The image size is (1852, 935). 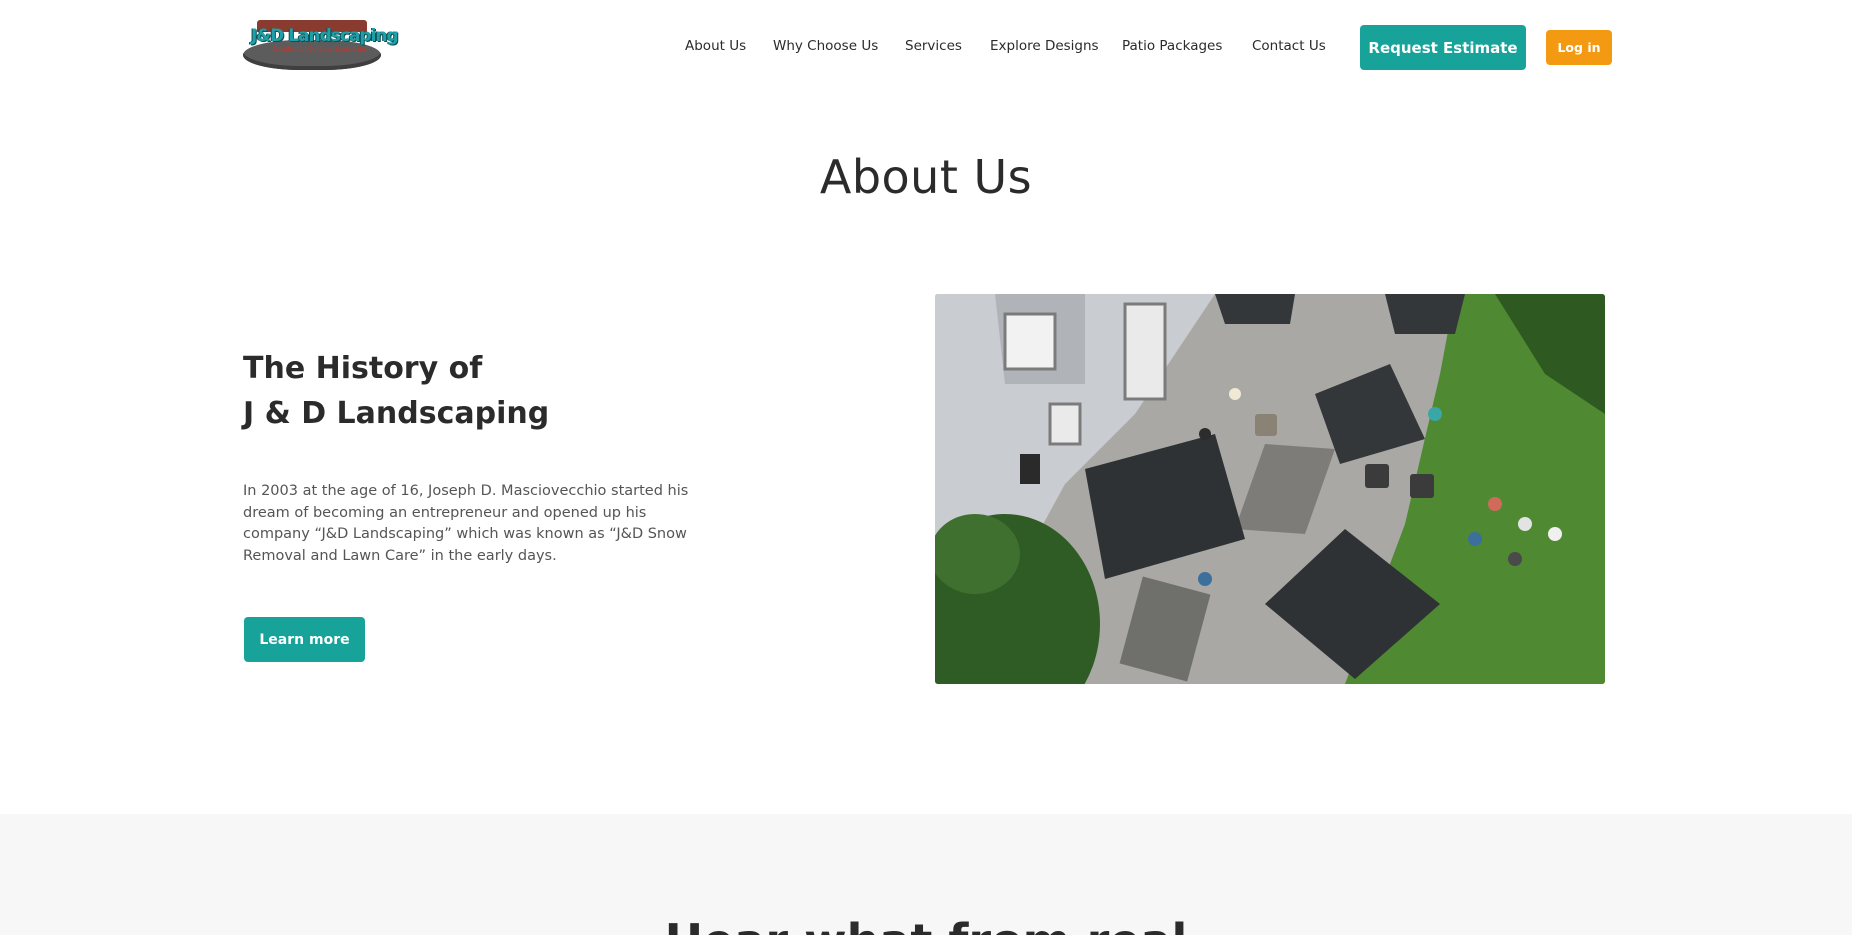 What do you see at coordinates (1443, 47) in the screenshot?
I see `request-estimate-button: Request Estimate` at bounding box center [1443, 47].